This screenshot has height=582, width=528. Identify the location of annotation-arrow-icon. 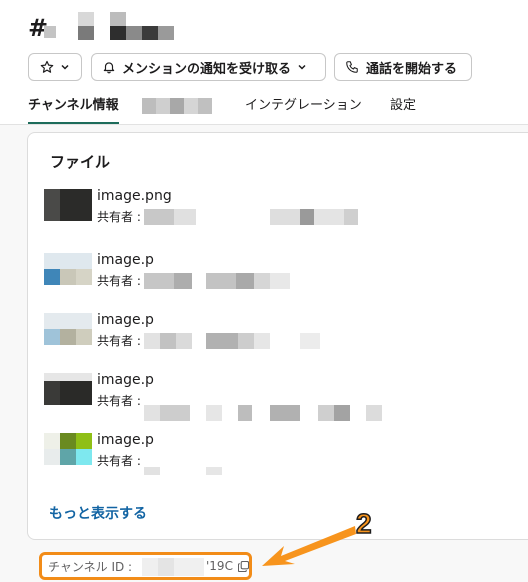
(310, 546).